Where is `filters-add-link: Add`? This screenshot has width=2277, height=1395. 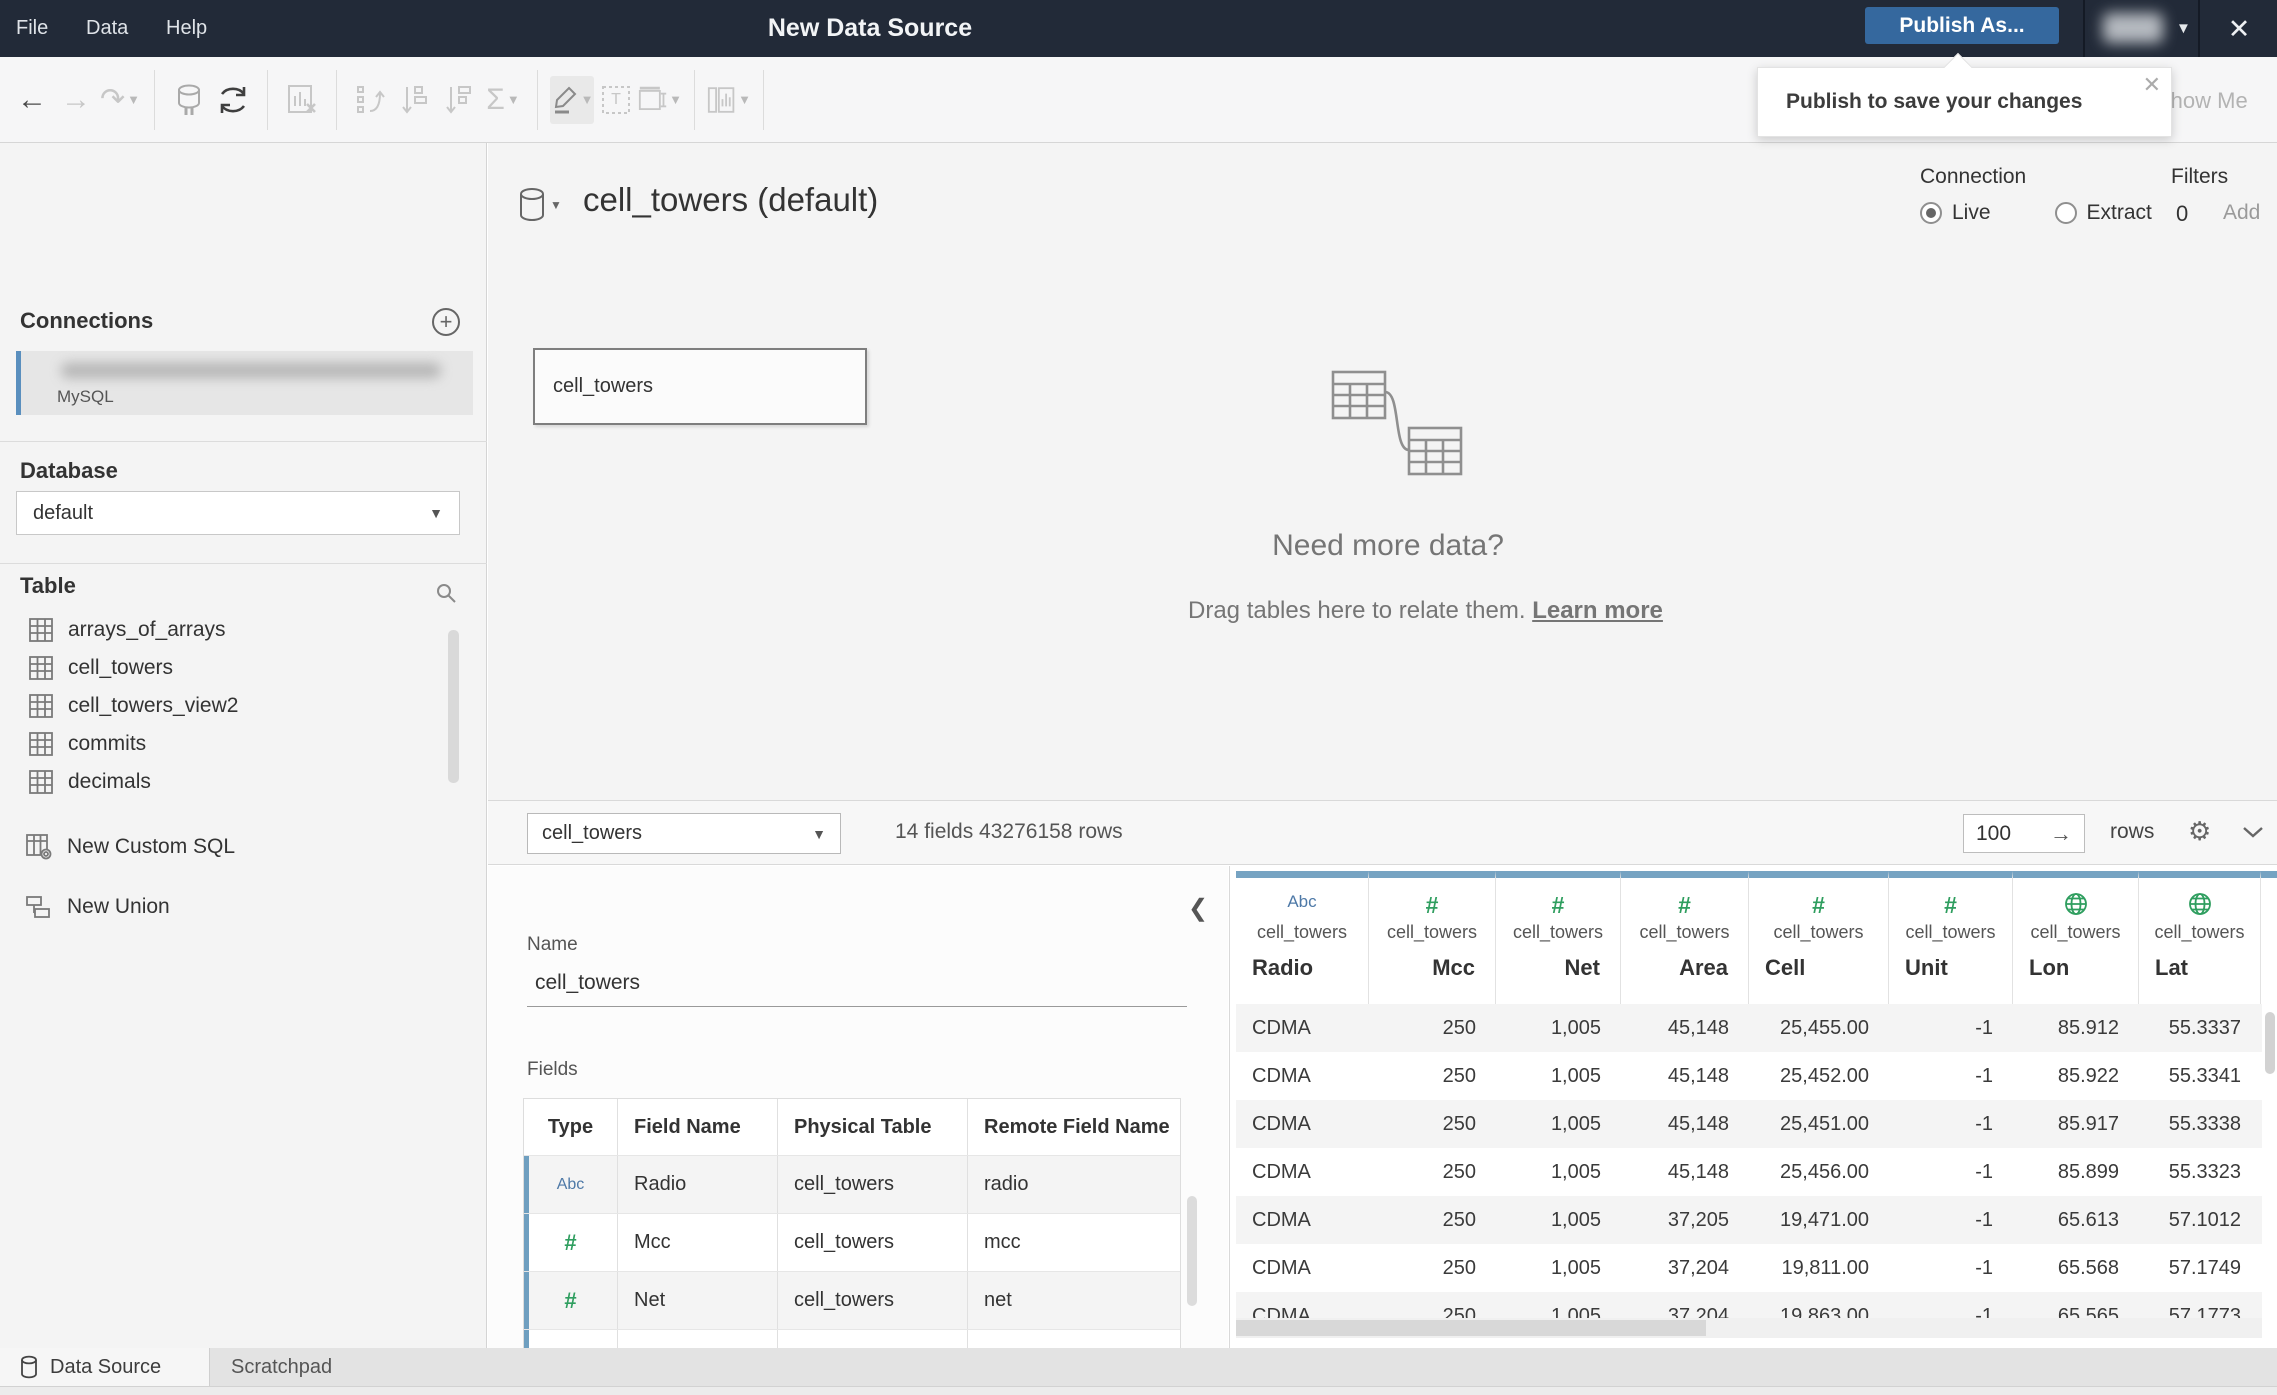 filters-add-link: Add is located at coordinates (2241, 213).